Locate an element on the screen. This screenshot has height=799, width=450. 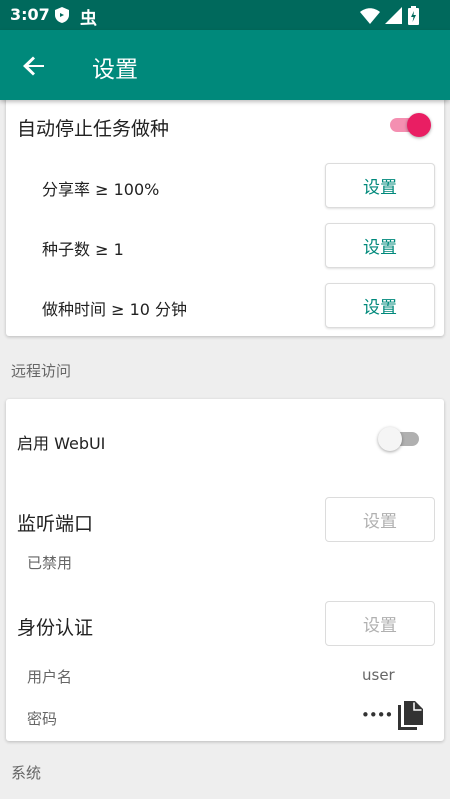
listen-port-set-button: 设置 is located at coordinates (380, 519).